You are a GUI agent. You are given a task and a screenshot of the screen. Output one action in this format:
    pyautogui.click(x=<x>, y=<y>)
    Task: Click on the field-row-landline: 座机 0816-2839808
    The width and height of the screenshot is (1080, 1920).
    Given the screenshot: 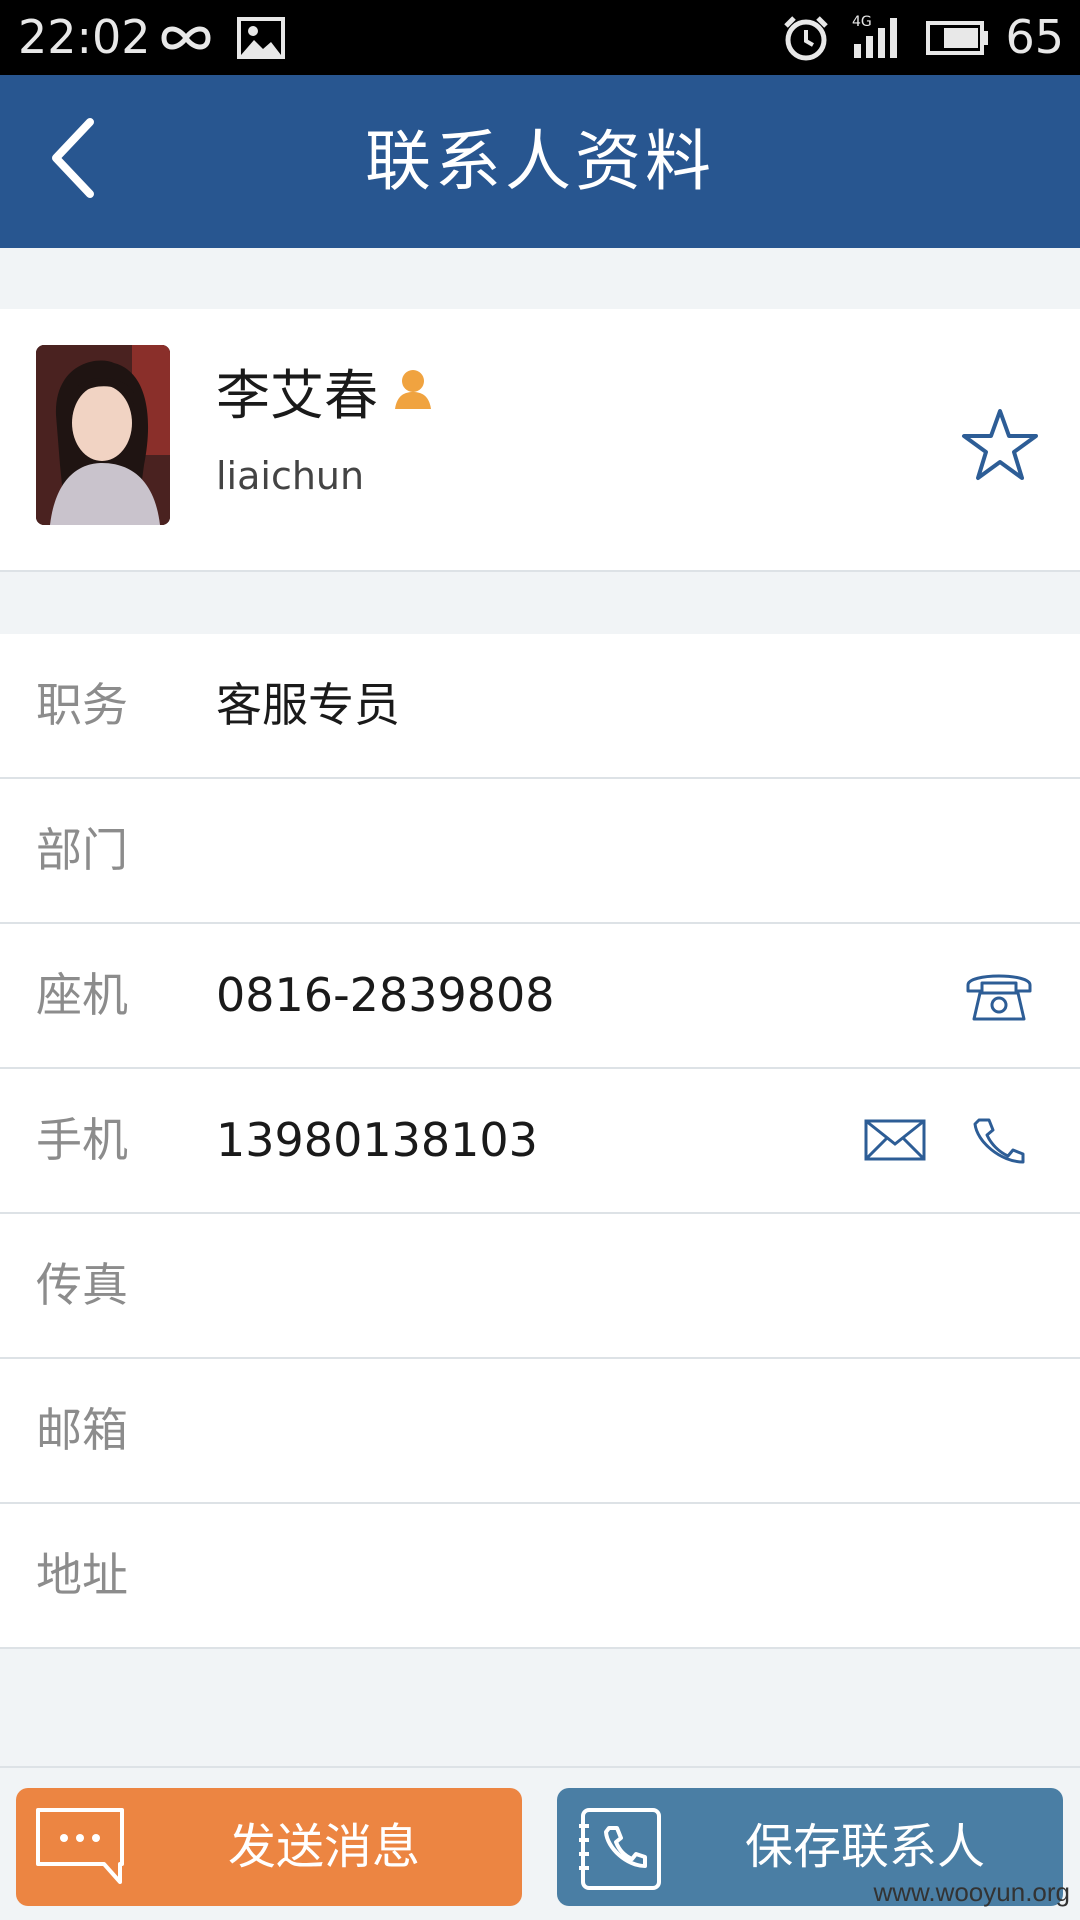 What is the action you would take?
    pyautogui.click(x=540, y=996)
    